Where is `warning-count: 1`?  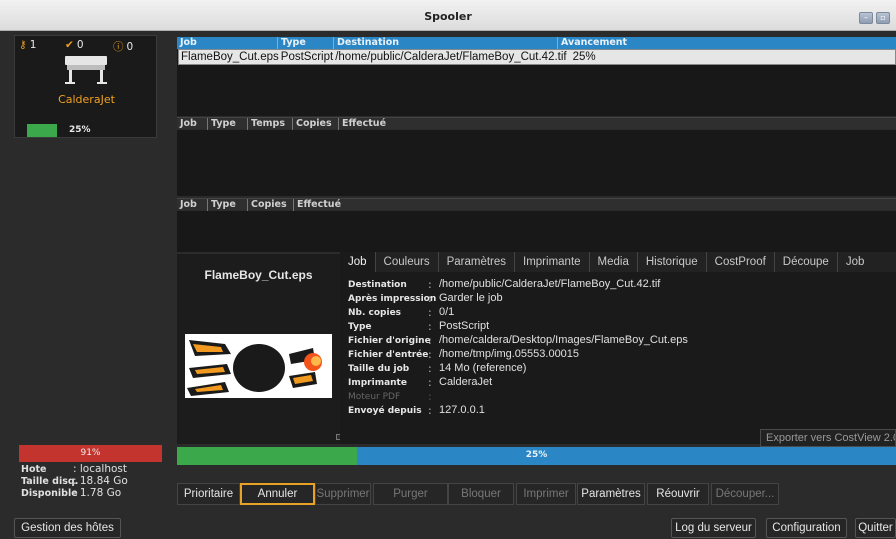 warning-count: 1 is located at coordinates (33, 45).